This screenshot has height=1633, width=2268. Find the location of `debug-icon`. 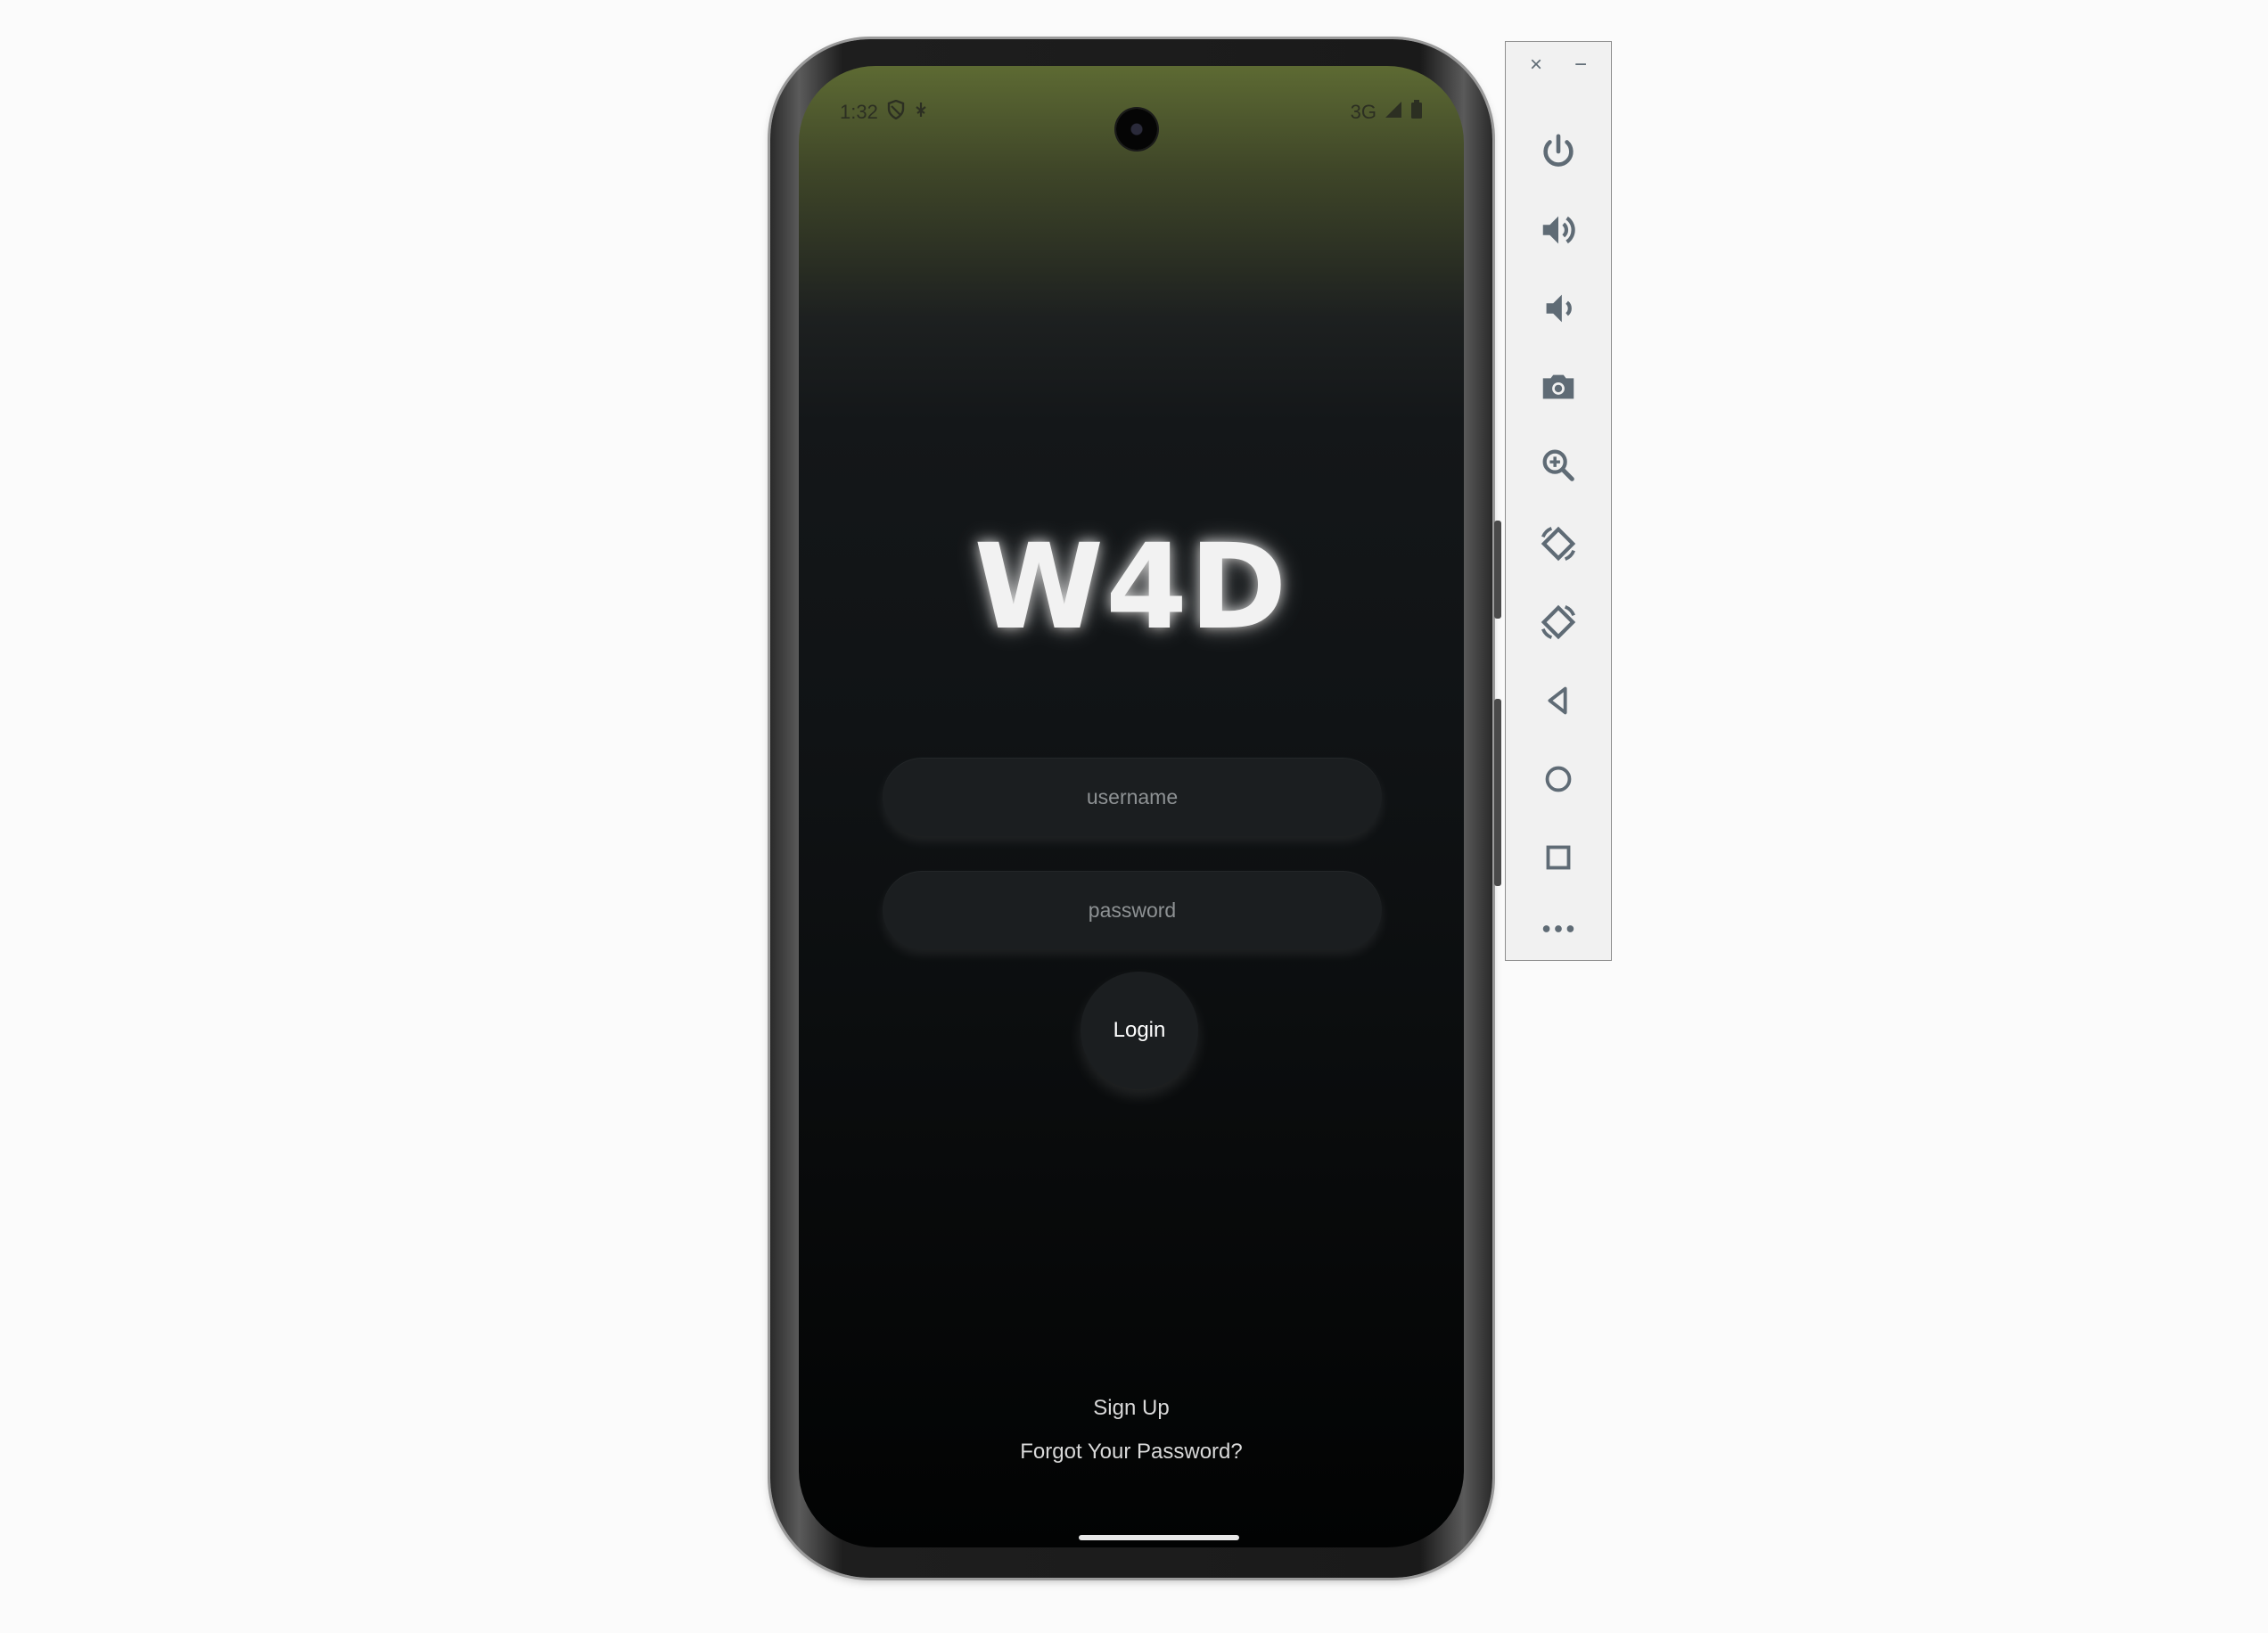

debug-icon is located at coordinates (921, 112).